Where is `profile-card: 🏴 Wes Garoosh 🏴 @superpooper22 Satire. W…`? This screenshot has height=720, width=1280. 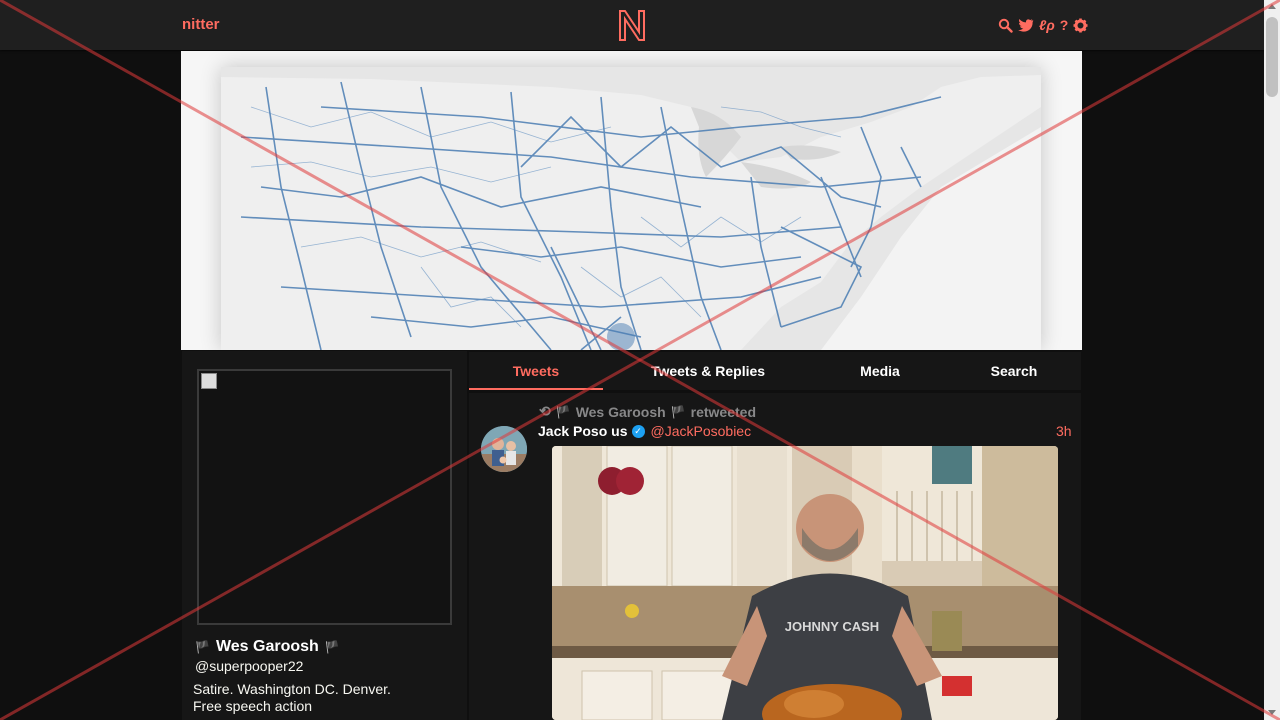
profile-card: 🏴 Wes Garoosh 🏴 @superpooper22 Satire. W… is located at coordinates (324, 535).